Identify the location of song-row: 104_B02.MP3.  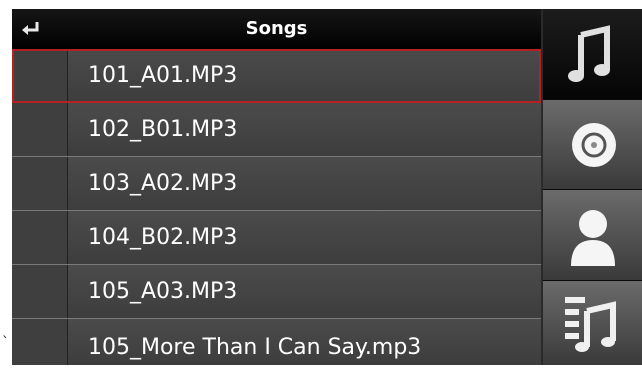
(276, 238).